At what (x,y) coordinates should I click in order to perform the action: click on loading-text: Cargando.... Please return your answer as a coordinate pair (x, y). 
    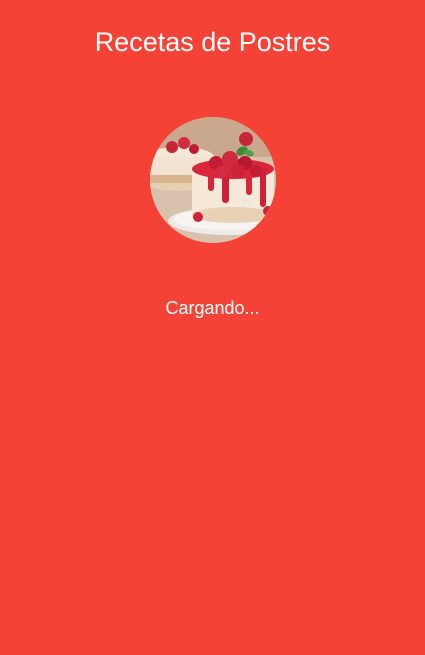
    Looking at the image, I should click on (212, 308).